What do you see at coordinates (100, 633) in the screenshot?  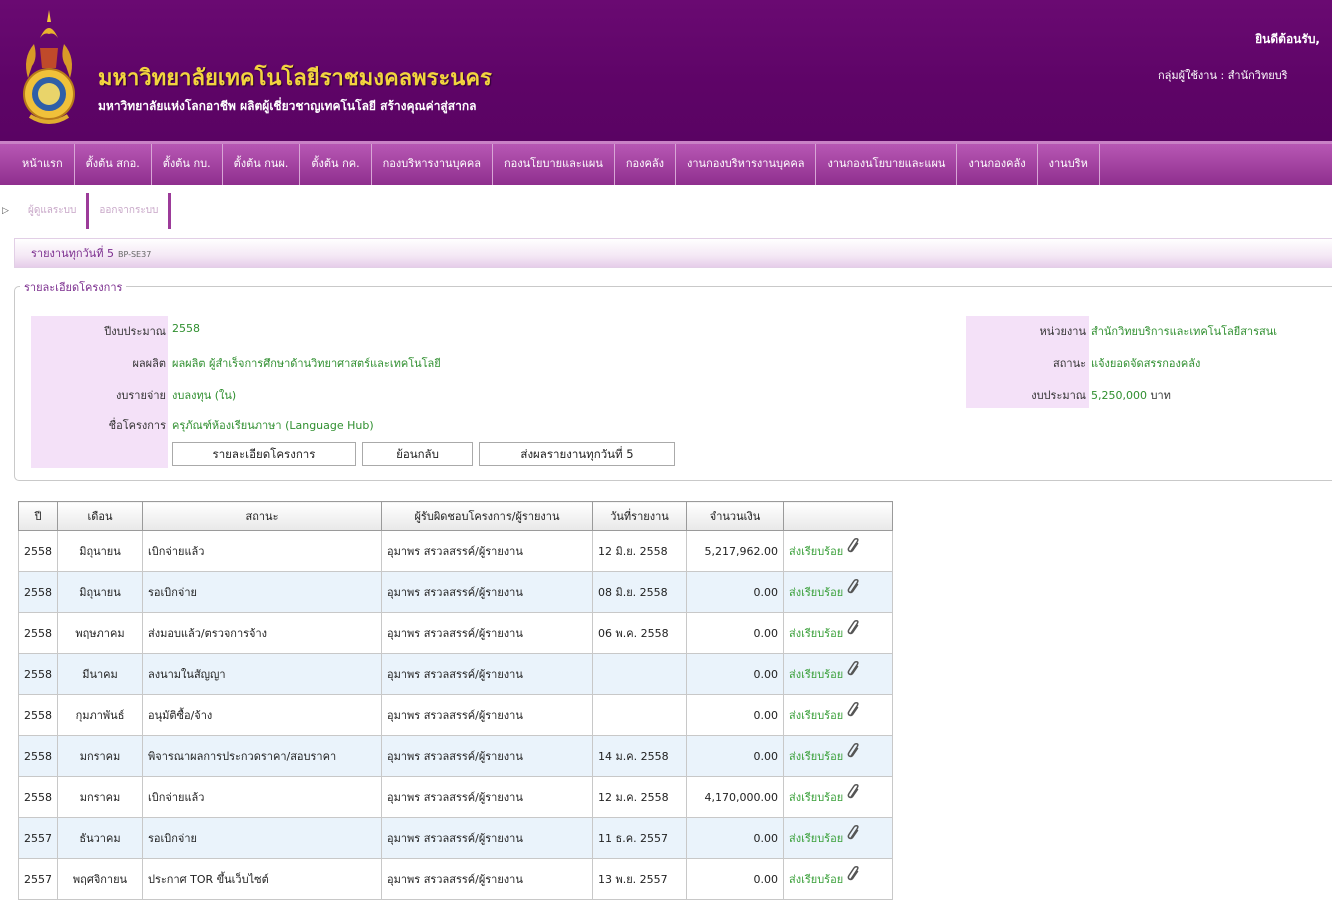 I see `month-cell: พฤษภาคม` at bounding box center [100, 633].